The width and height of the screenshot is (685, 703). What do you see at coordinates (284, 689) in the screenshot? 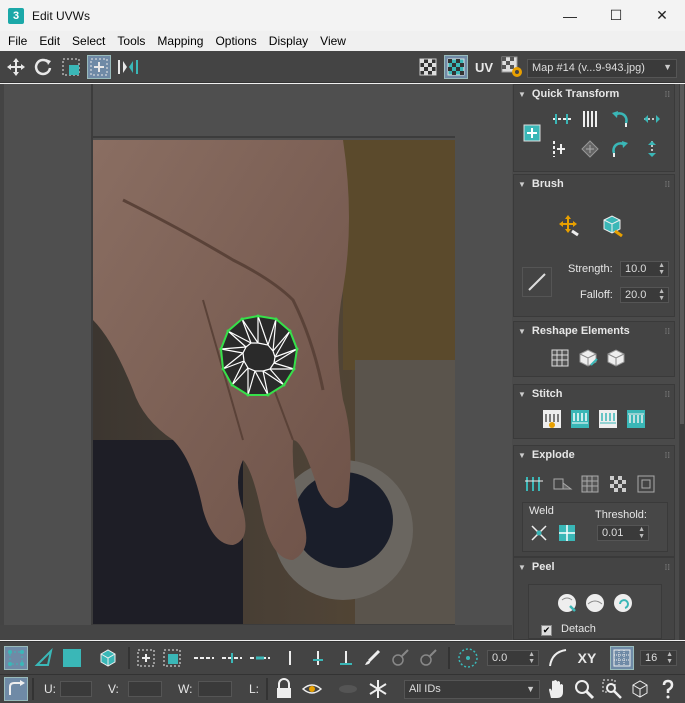
I see `lock-icon` at bounding box center [284, 689].